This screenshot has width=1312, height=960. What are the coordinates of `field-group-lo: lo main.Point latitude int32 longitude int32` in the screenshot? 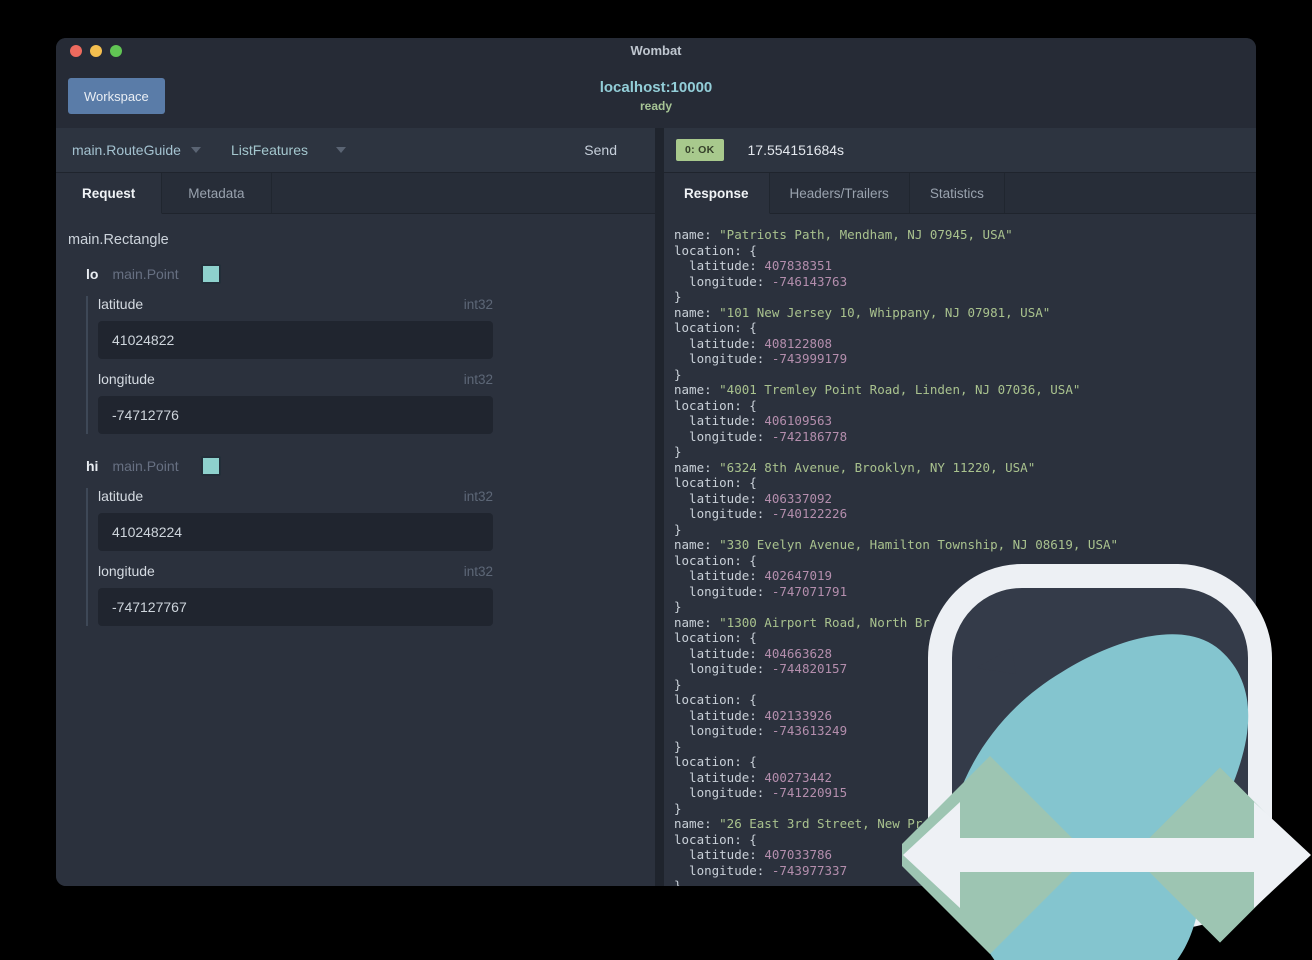 It's located at (370, 349).